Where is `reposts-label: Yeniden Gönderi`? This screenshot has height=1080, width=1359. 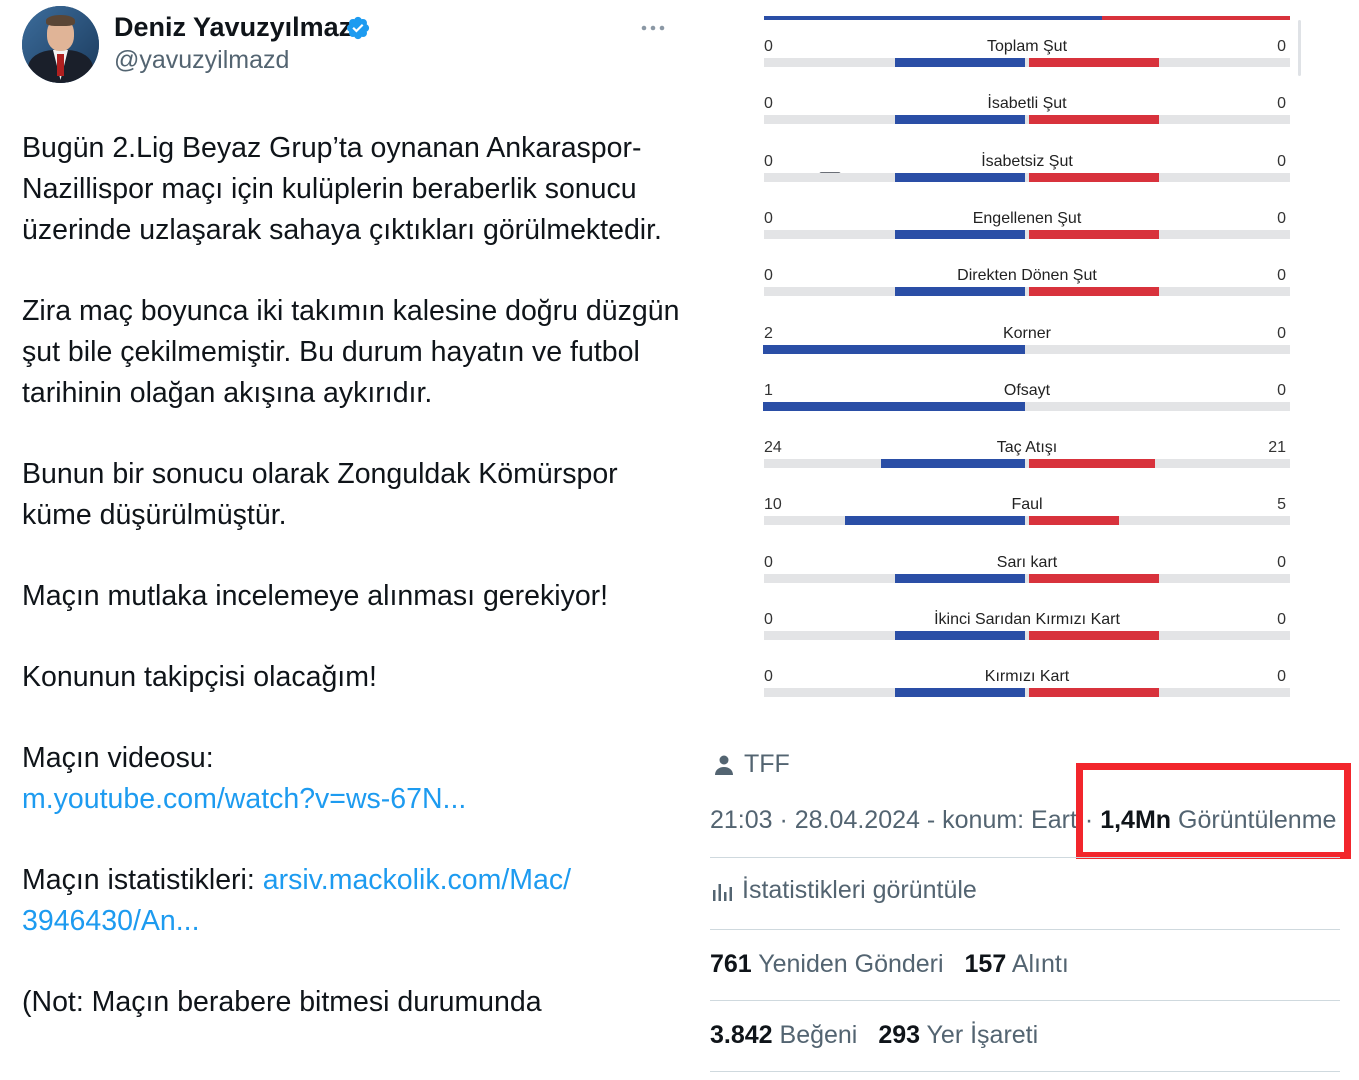
reposts-label: Yeniden Gönderi is located at coordinates (850, 964).